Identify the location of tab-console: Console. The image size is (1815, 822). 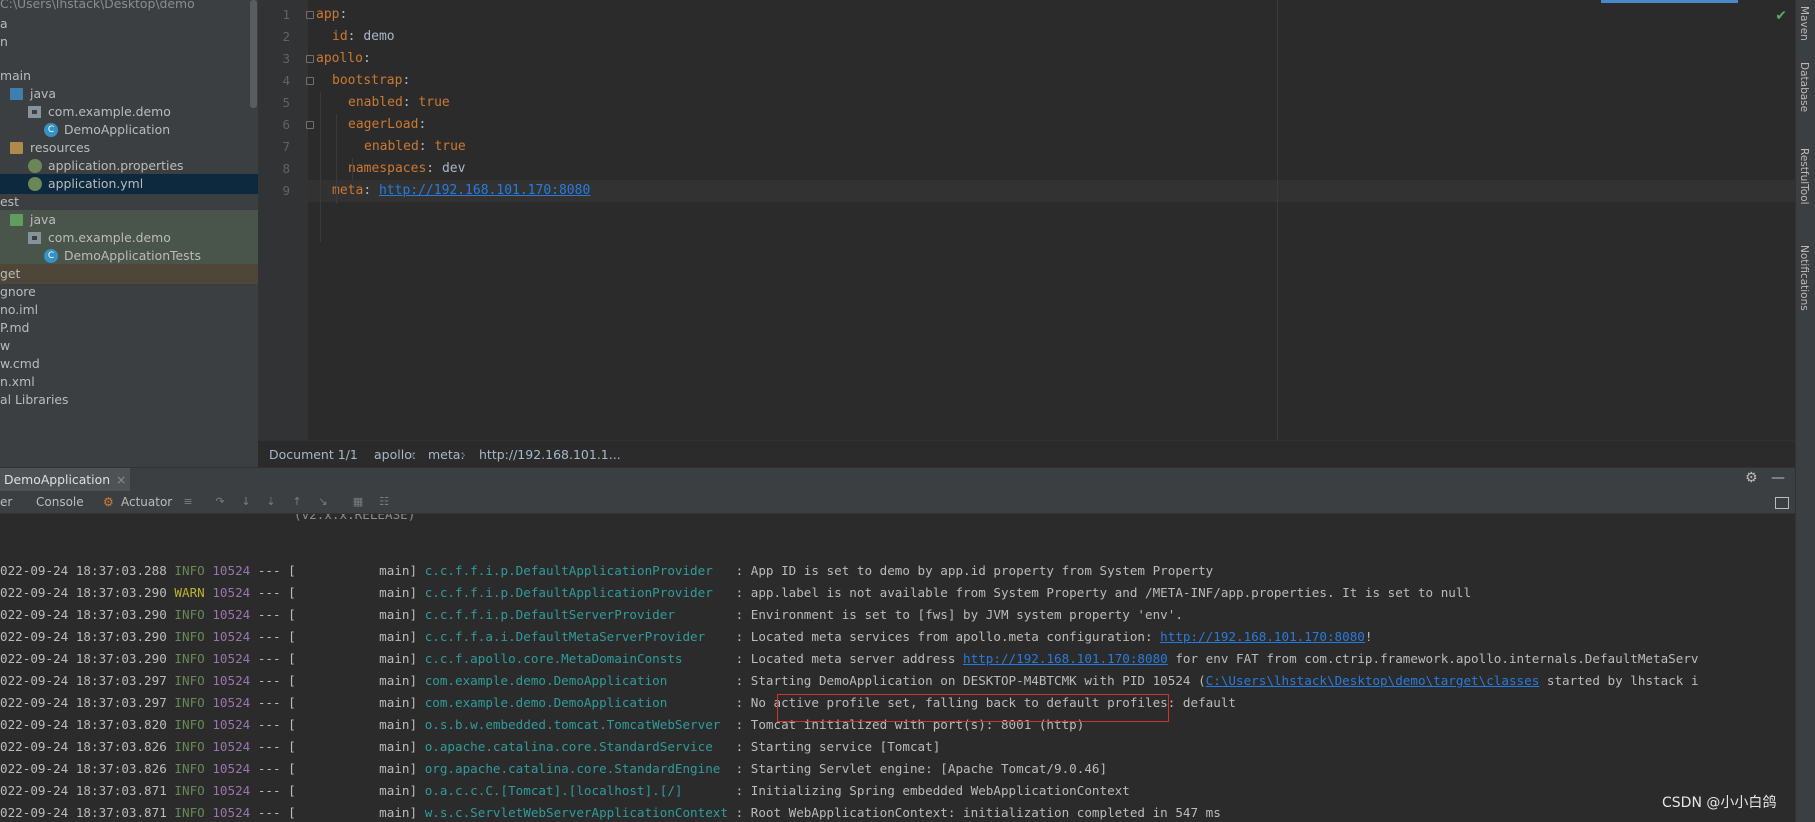
(60, 502).